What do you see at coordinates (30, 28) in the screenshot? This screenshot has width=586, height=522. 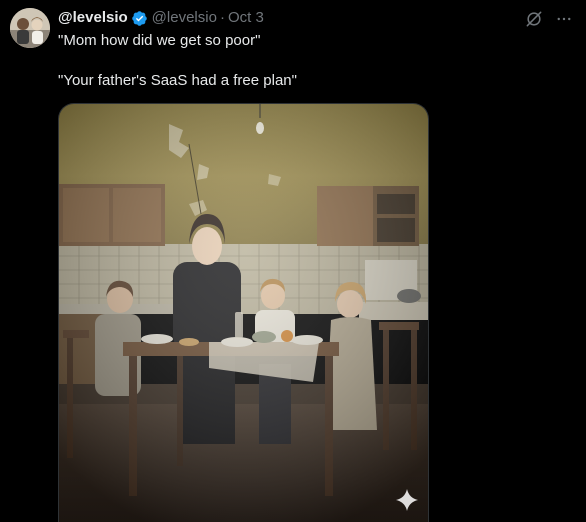 I see `avatar` at bounding box center [30, 28].